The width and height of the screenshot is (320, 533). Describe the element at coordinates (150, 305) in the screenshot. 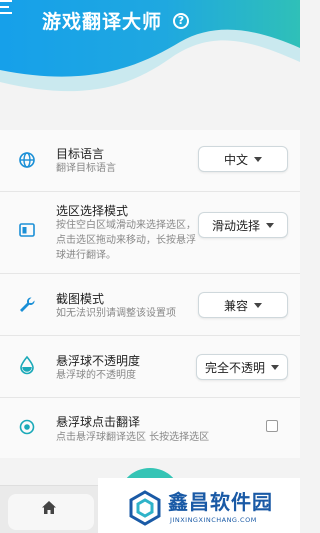

I see `setting-row-screenshot-mode: 截图模式 如无法识别请调整该设置项 兼容` at that location.